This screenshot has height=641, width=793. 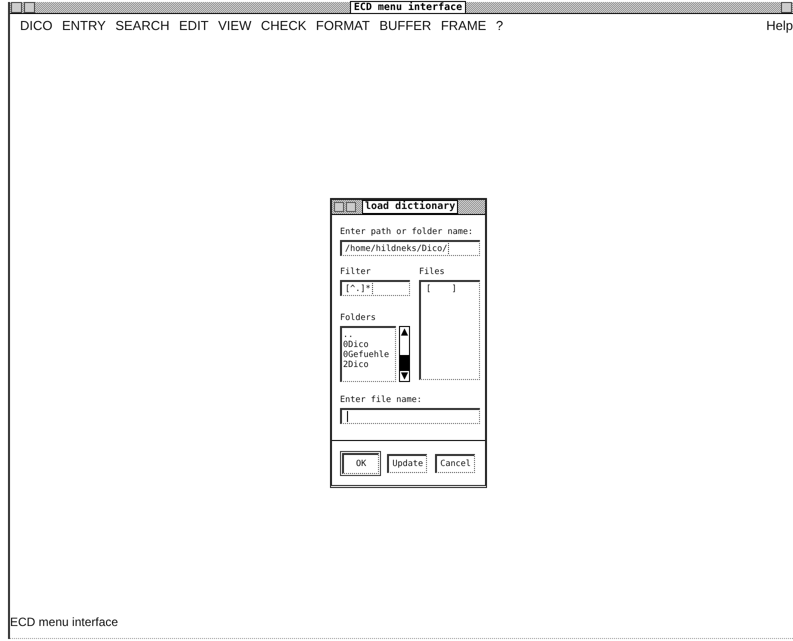 What do you see at coordinates (408, 7) in the screenshot?
I see `window-title: ECD menu interface` at bounding box center [408, 7].